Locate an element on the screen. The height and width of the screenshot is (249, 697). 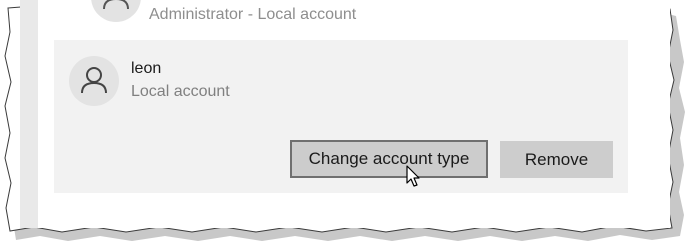
previous-account-avatar is located at coordinates (116, 11).